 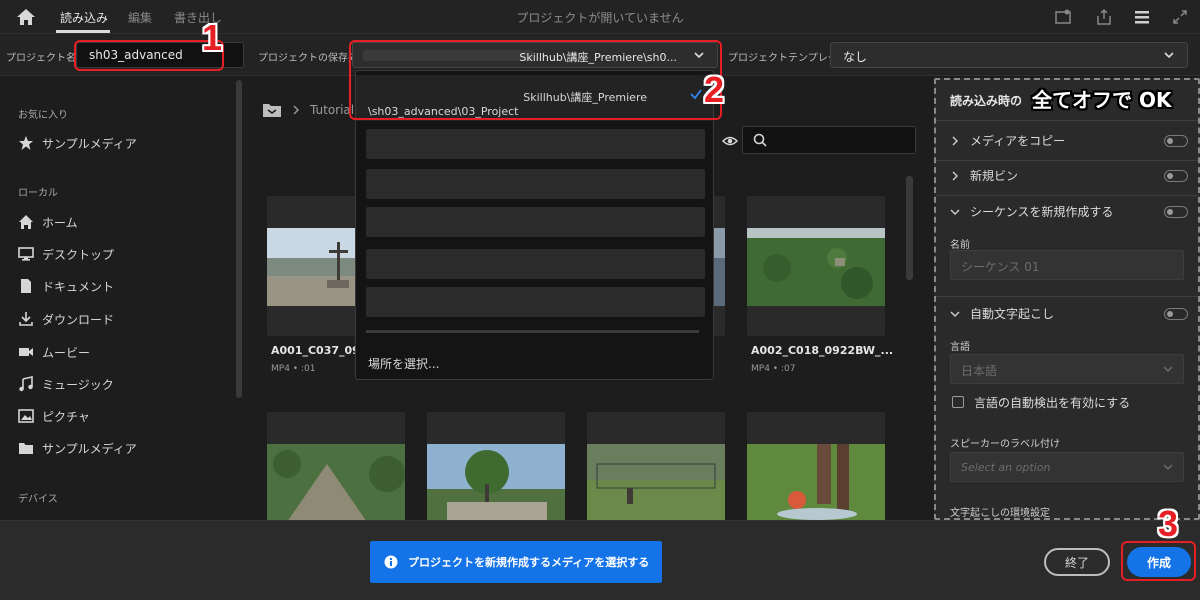 I want to click on tab-edit: 編集, so click(x=140, y=17).